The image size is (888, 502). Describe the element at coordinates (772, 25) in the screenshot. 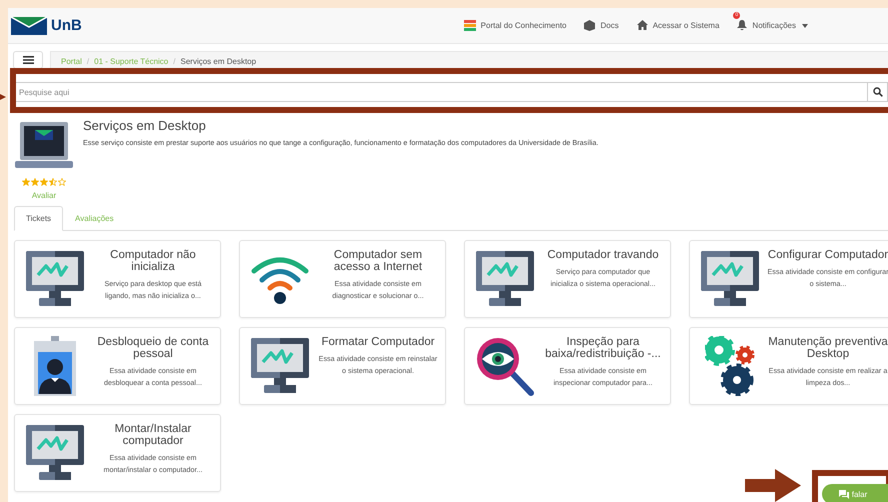

I see `nav-link: Notificações` at that location.